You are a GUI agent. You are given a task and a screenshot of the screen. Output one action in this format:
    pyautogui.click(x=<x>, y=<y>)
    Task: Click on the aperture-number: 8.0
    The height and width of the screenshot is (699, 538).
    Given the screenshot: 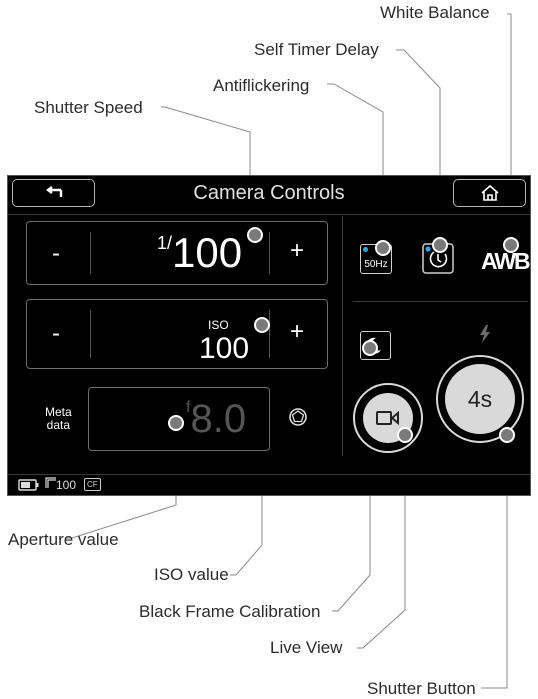 What is the action you would take?
    pyautogui.click(x=218, y=419)
    